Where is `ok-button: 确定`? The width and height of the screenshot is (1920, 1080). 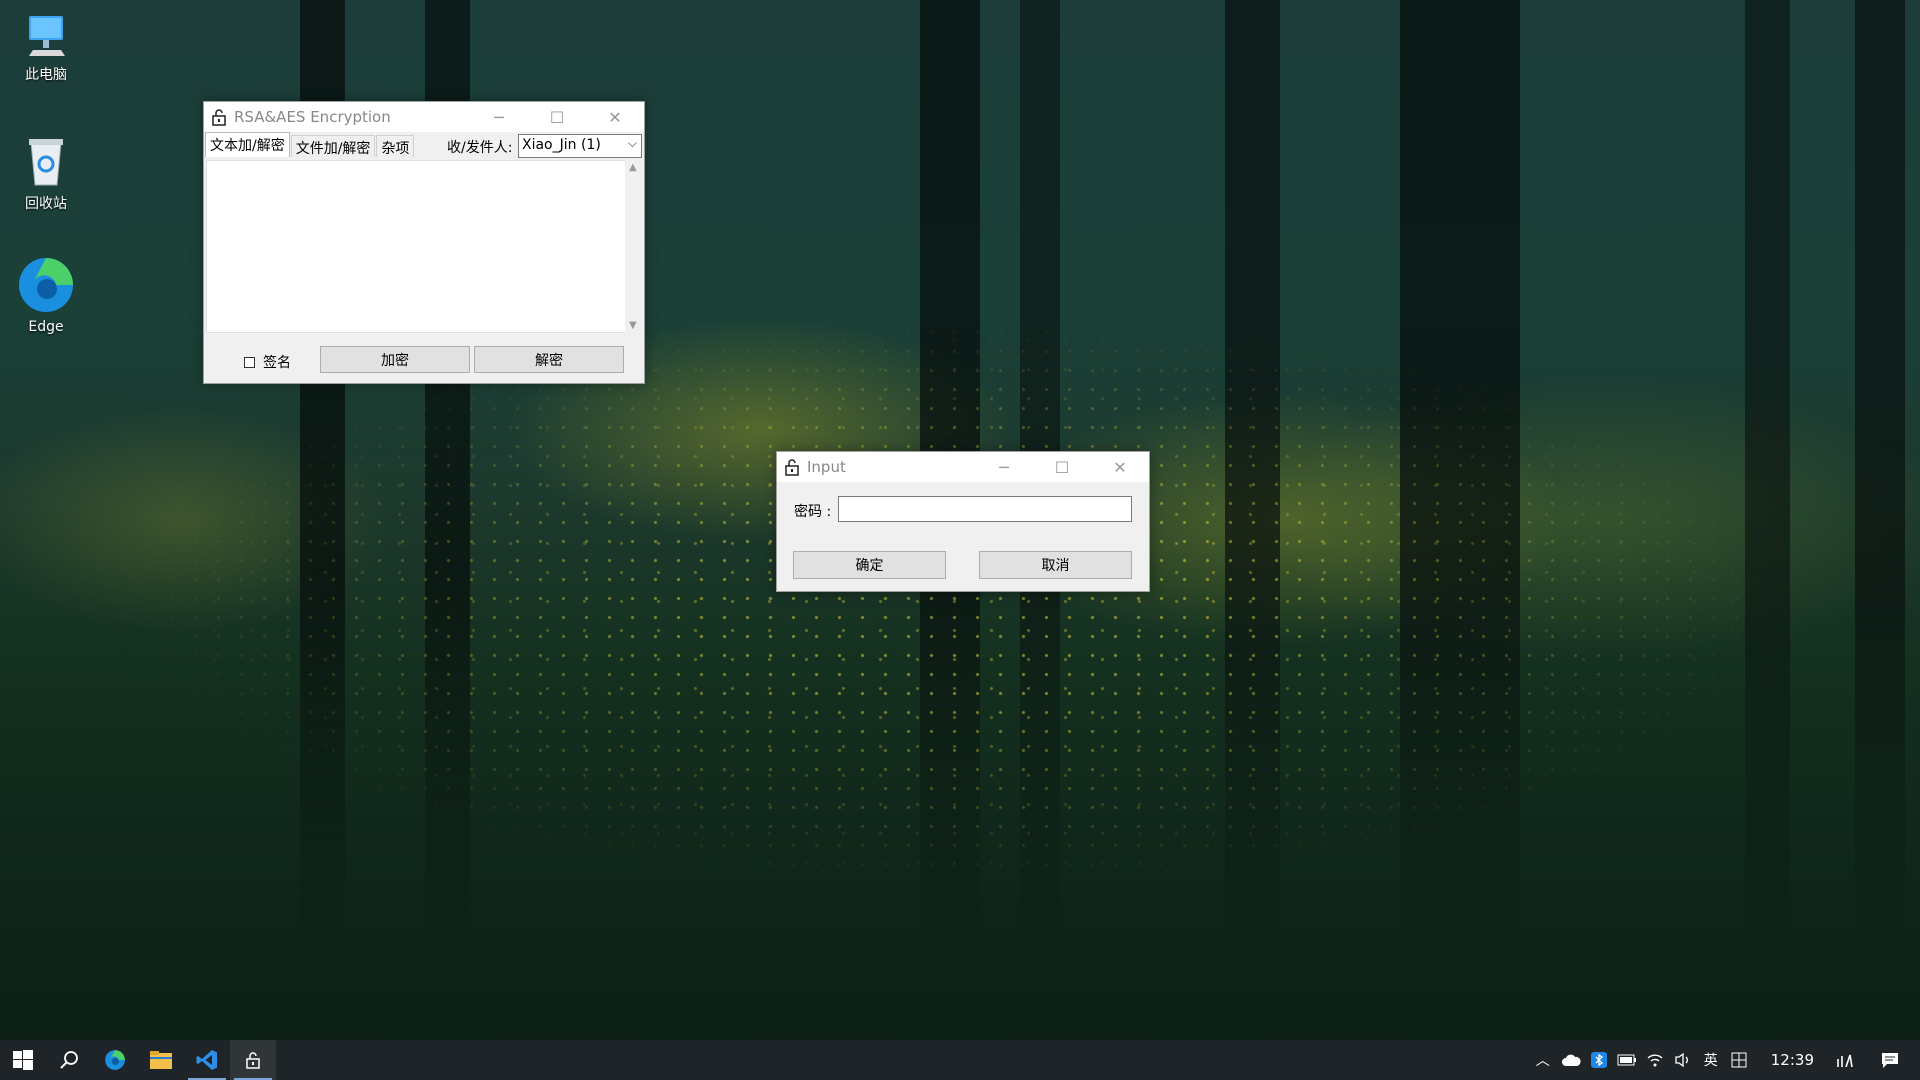
ok-button: 确定 is located at coordinates (869, 565).